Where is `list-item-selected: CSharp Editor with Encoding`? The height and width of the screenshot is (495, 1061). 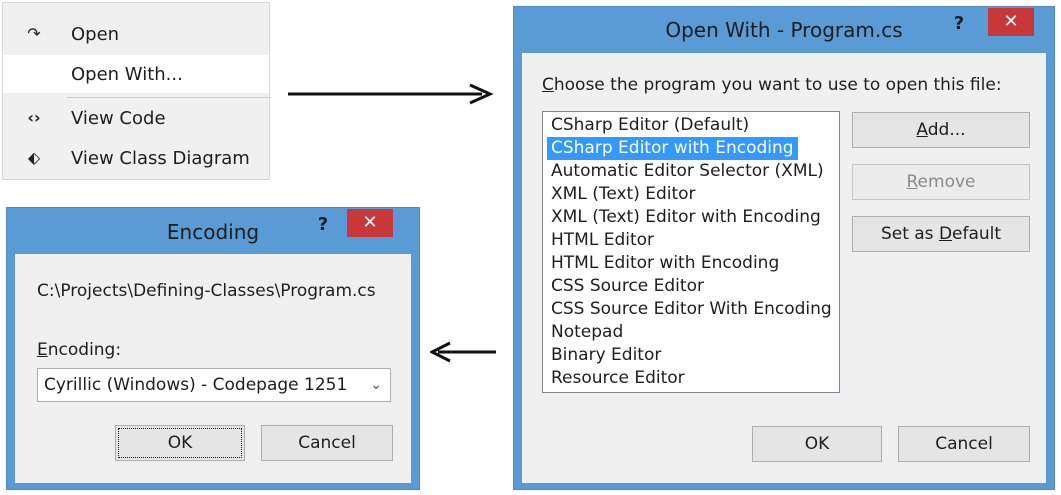
list-item-selected: CSharp Editor with Encoding is located at coordinates (672, 148).